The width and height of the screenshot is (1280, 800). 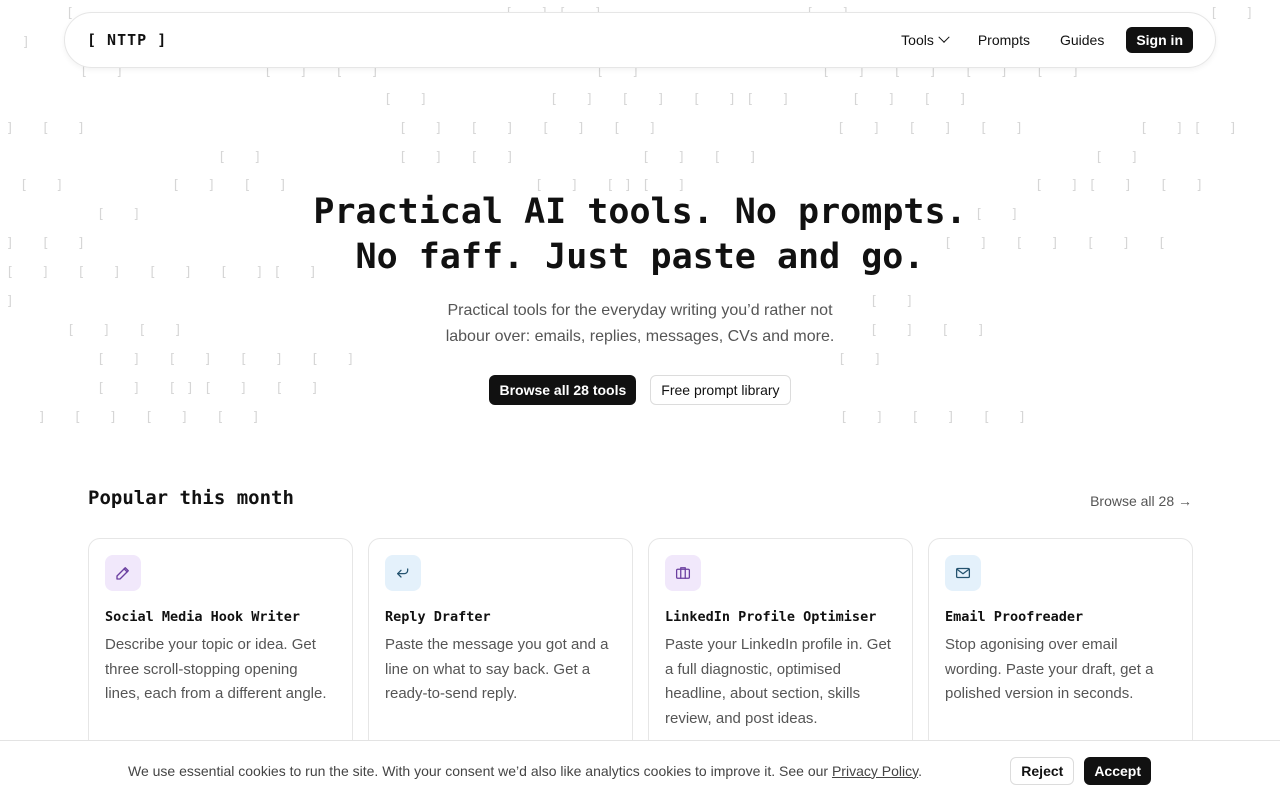 I want to click on free-prompt-library-button: Free prompt library, so click(x=720, y=390).